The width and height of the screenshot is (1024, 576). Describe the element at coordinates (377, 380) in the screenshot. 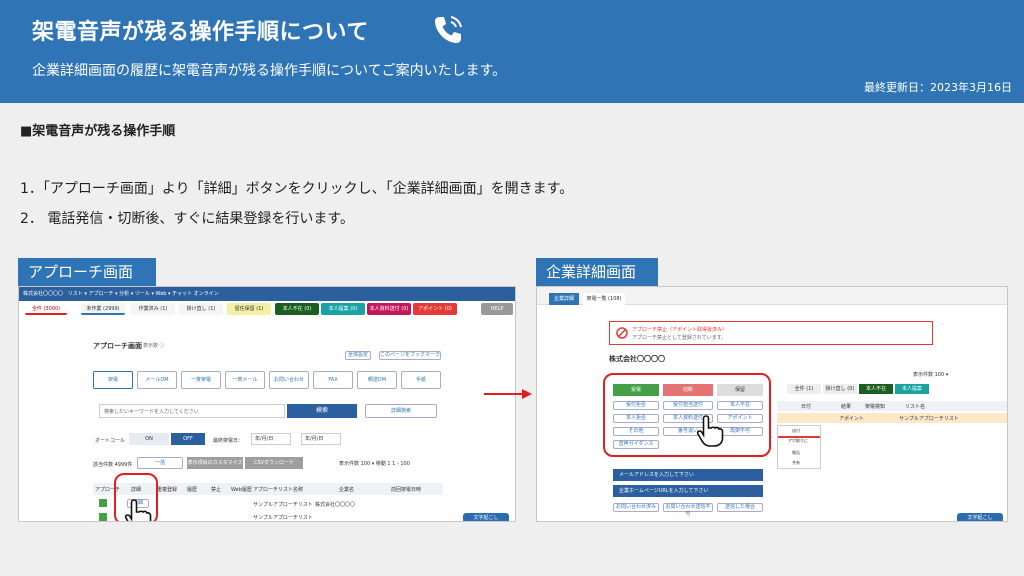

I see `channel-postal-dm: 郵送DM` at that location.